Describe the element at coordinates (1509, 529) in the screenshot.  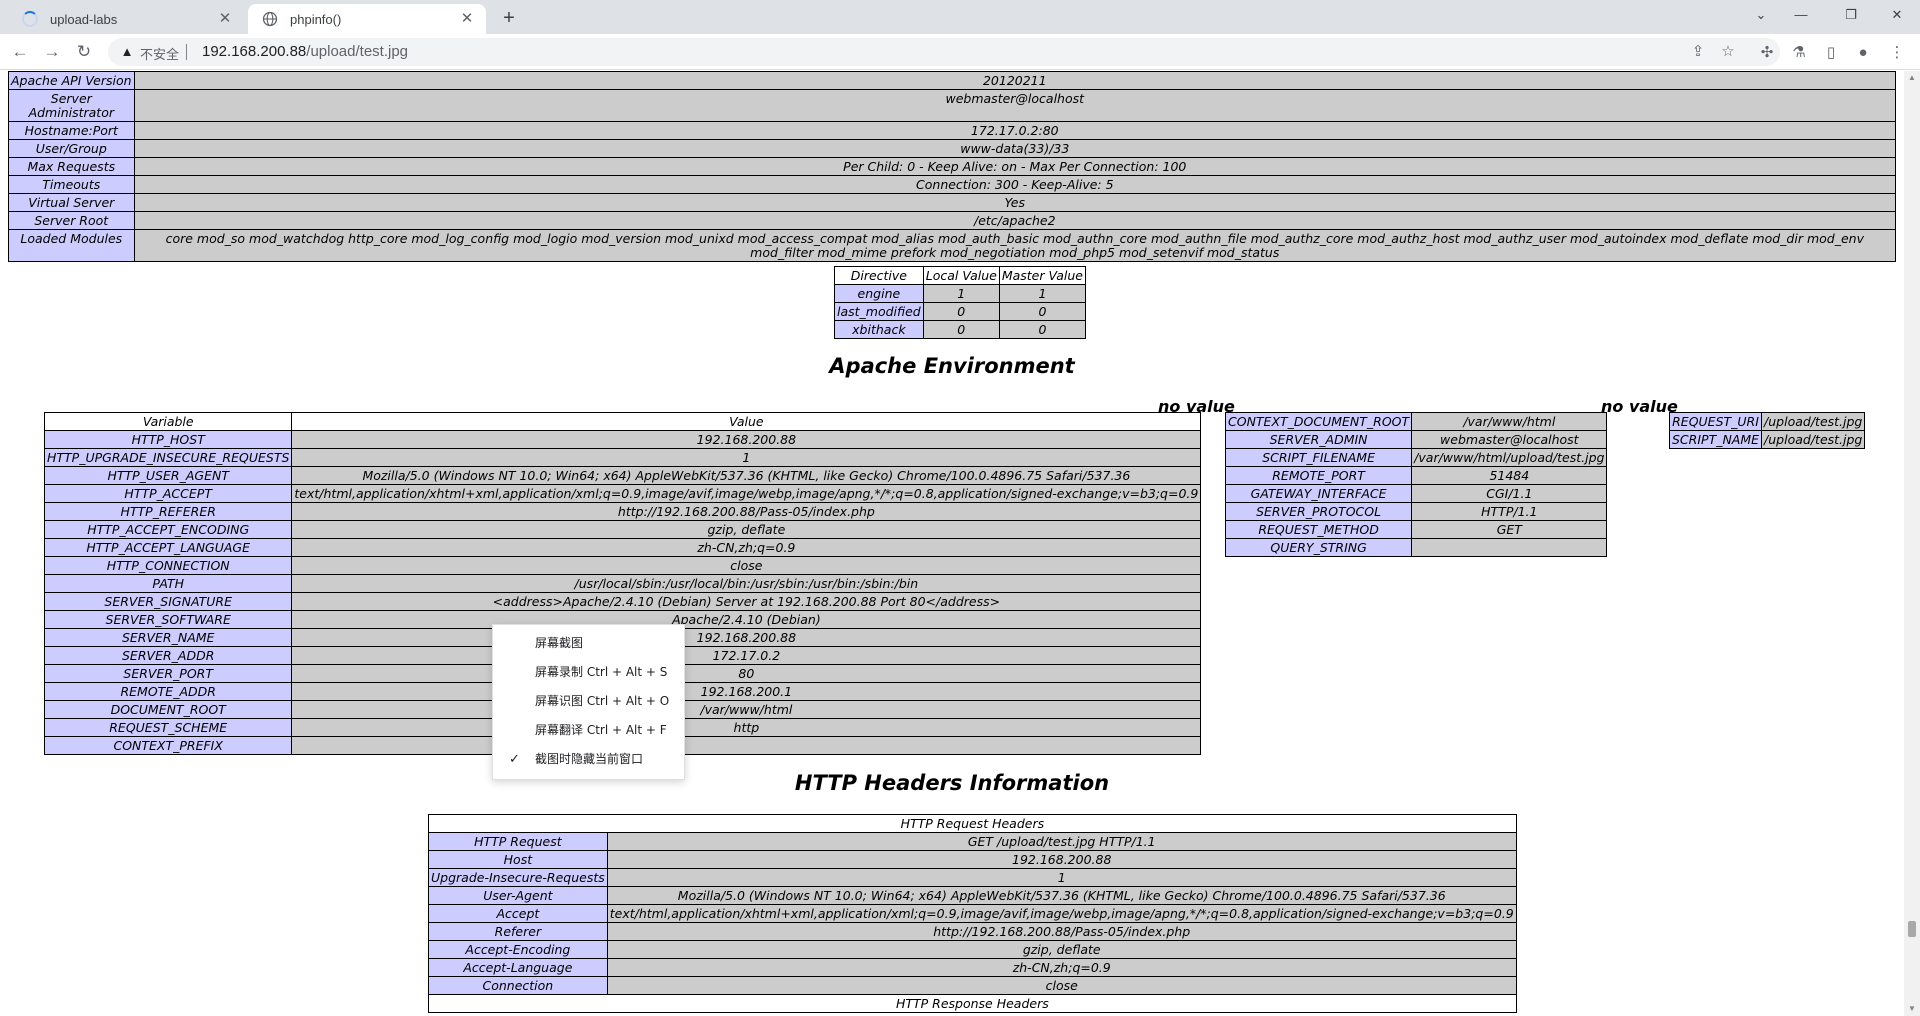
I see `env-value: GET` at that location.